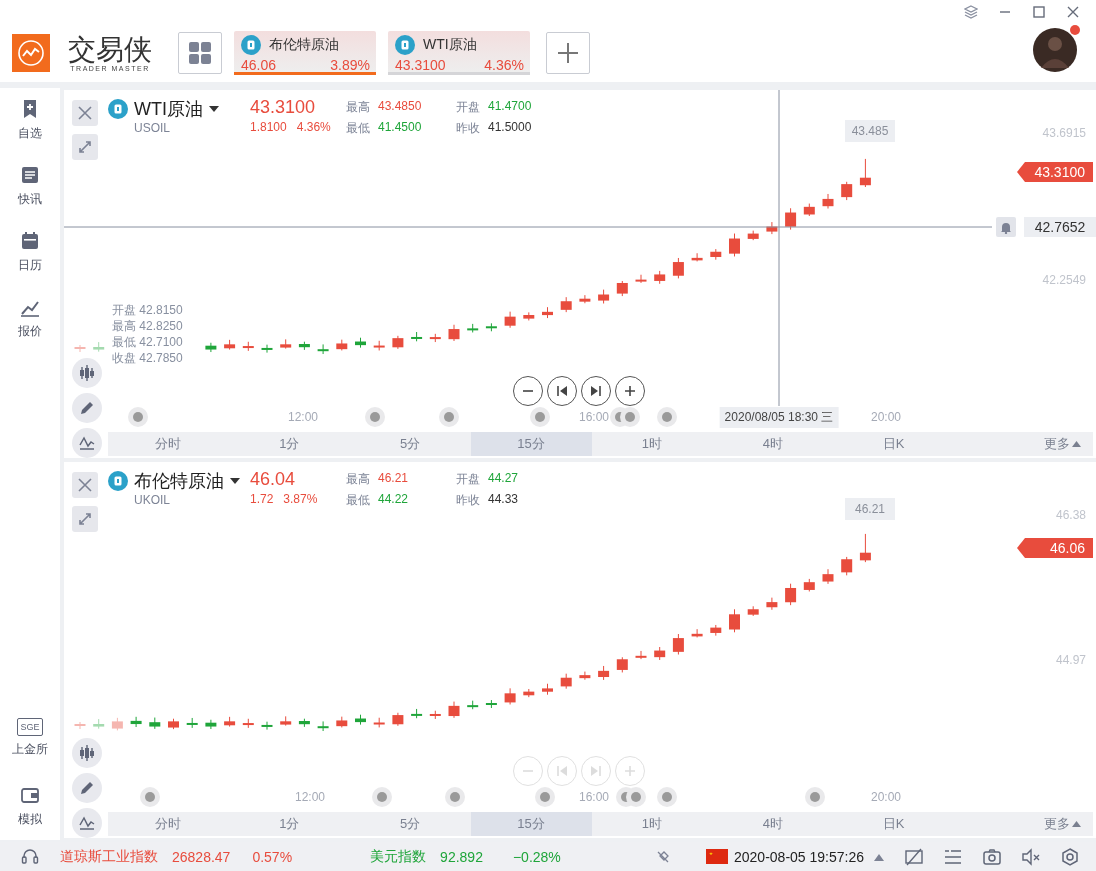 The height and width of the screenshot is (871, 1096). I want to click on layout-button, so click(200, 53).